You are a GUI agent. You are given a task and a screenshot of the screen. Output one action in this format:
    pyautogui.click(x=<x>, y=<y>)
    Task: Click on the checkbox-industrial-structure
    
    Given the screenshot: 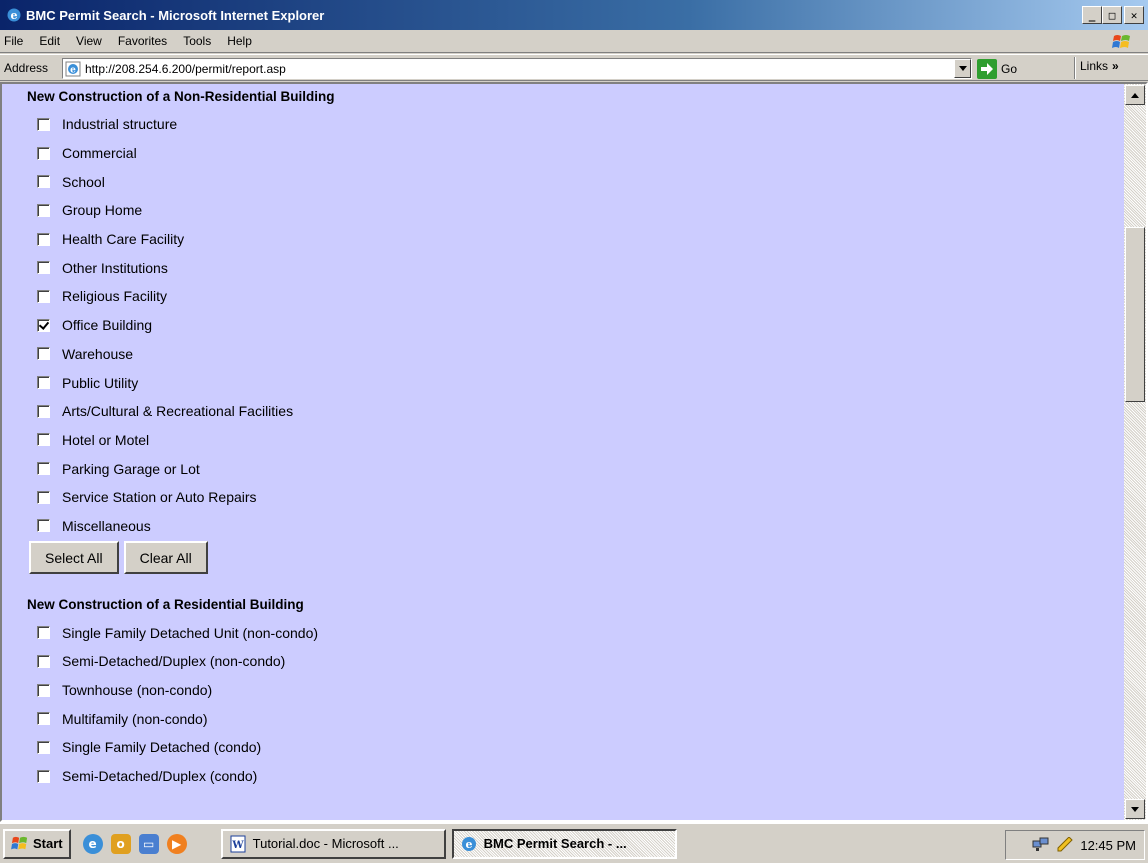 What is the action you would take?
    pyautogui.click(x=43, y=124)
    